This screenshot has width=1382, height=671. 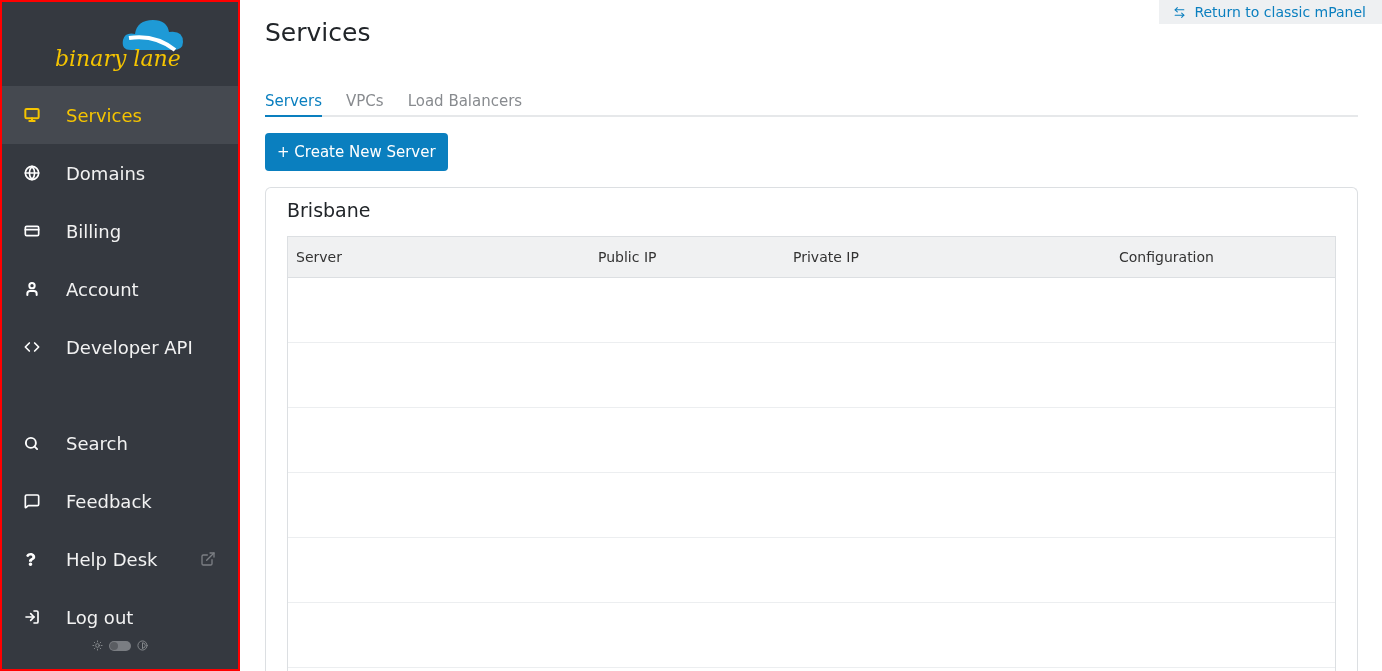 I want to click on theme-toggle, so click(x=120, y=645).